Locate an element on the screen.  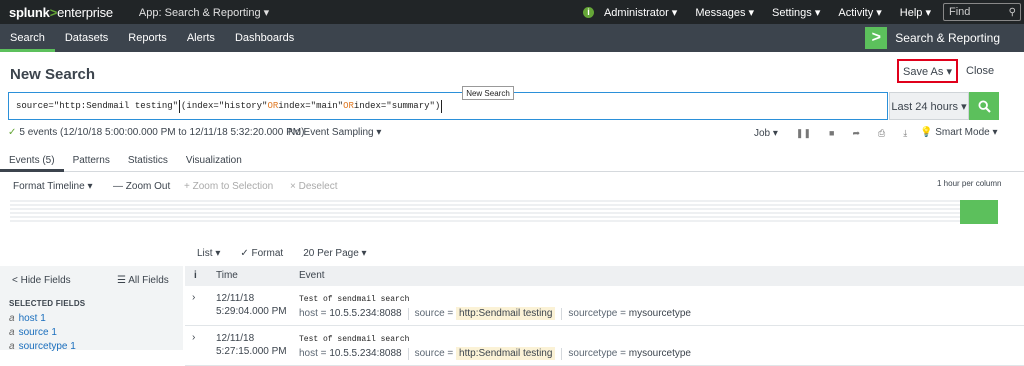
list-controls: List ▾ ✓ Format 20 Per Page ▾ is located at coordinates (292, 253).